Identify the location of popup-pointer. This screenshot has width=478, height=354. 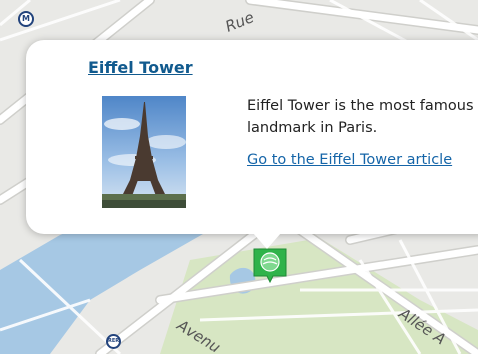
(267, 241).